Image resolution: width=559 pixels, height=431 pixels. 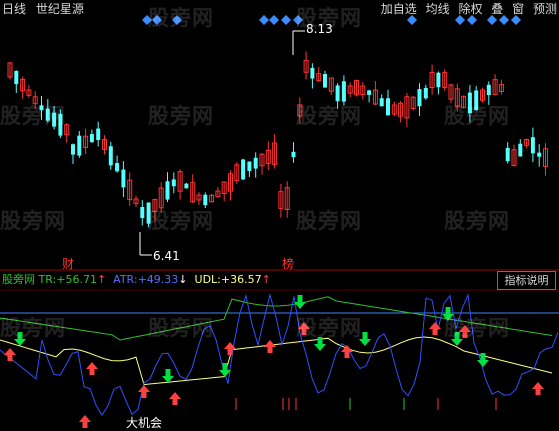 What do you see at coordinates (319, 29) in the screenshot?
I see `price-high-label: 8.13` at bounding box center [319, 29].